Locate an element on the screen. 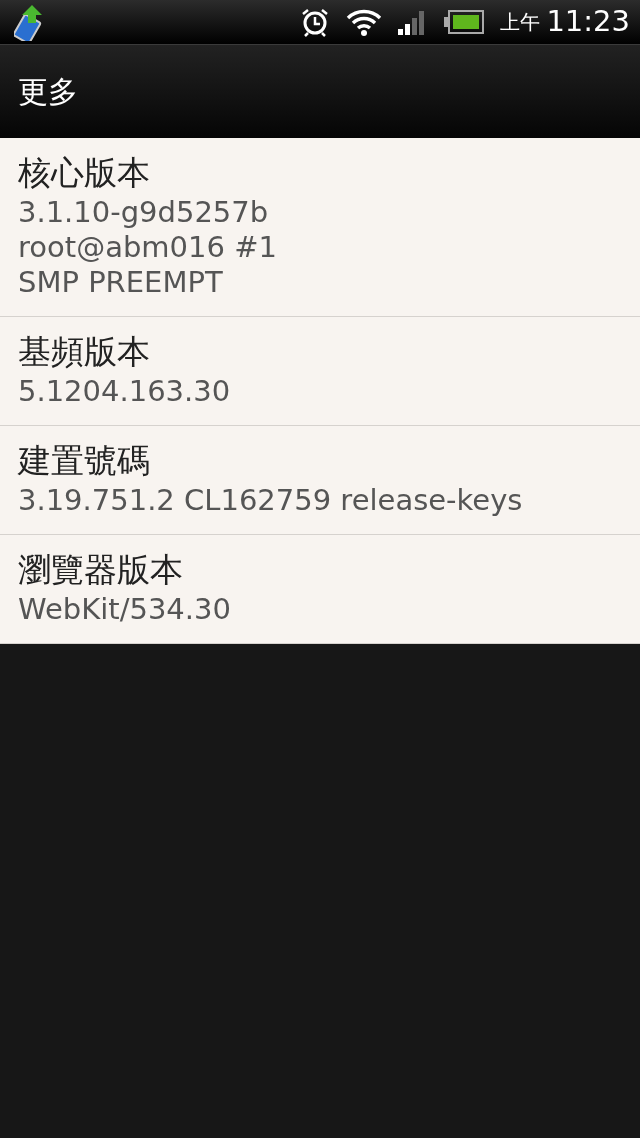 Image resolution: width=640 pixels, height=1138 pixels. item-title: 核心版本 is located at coordinates (84, 173).